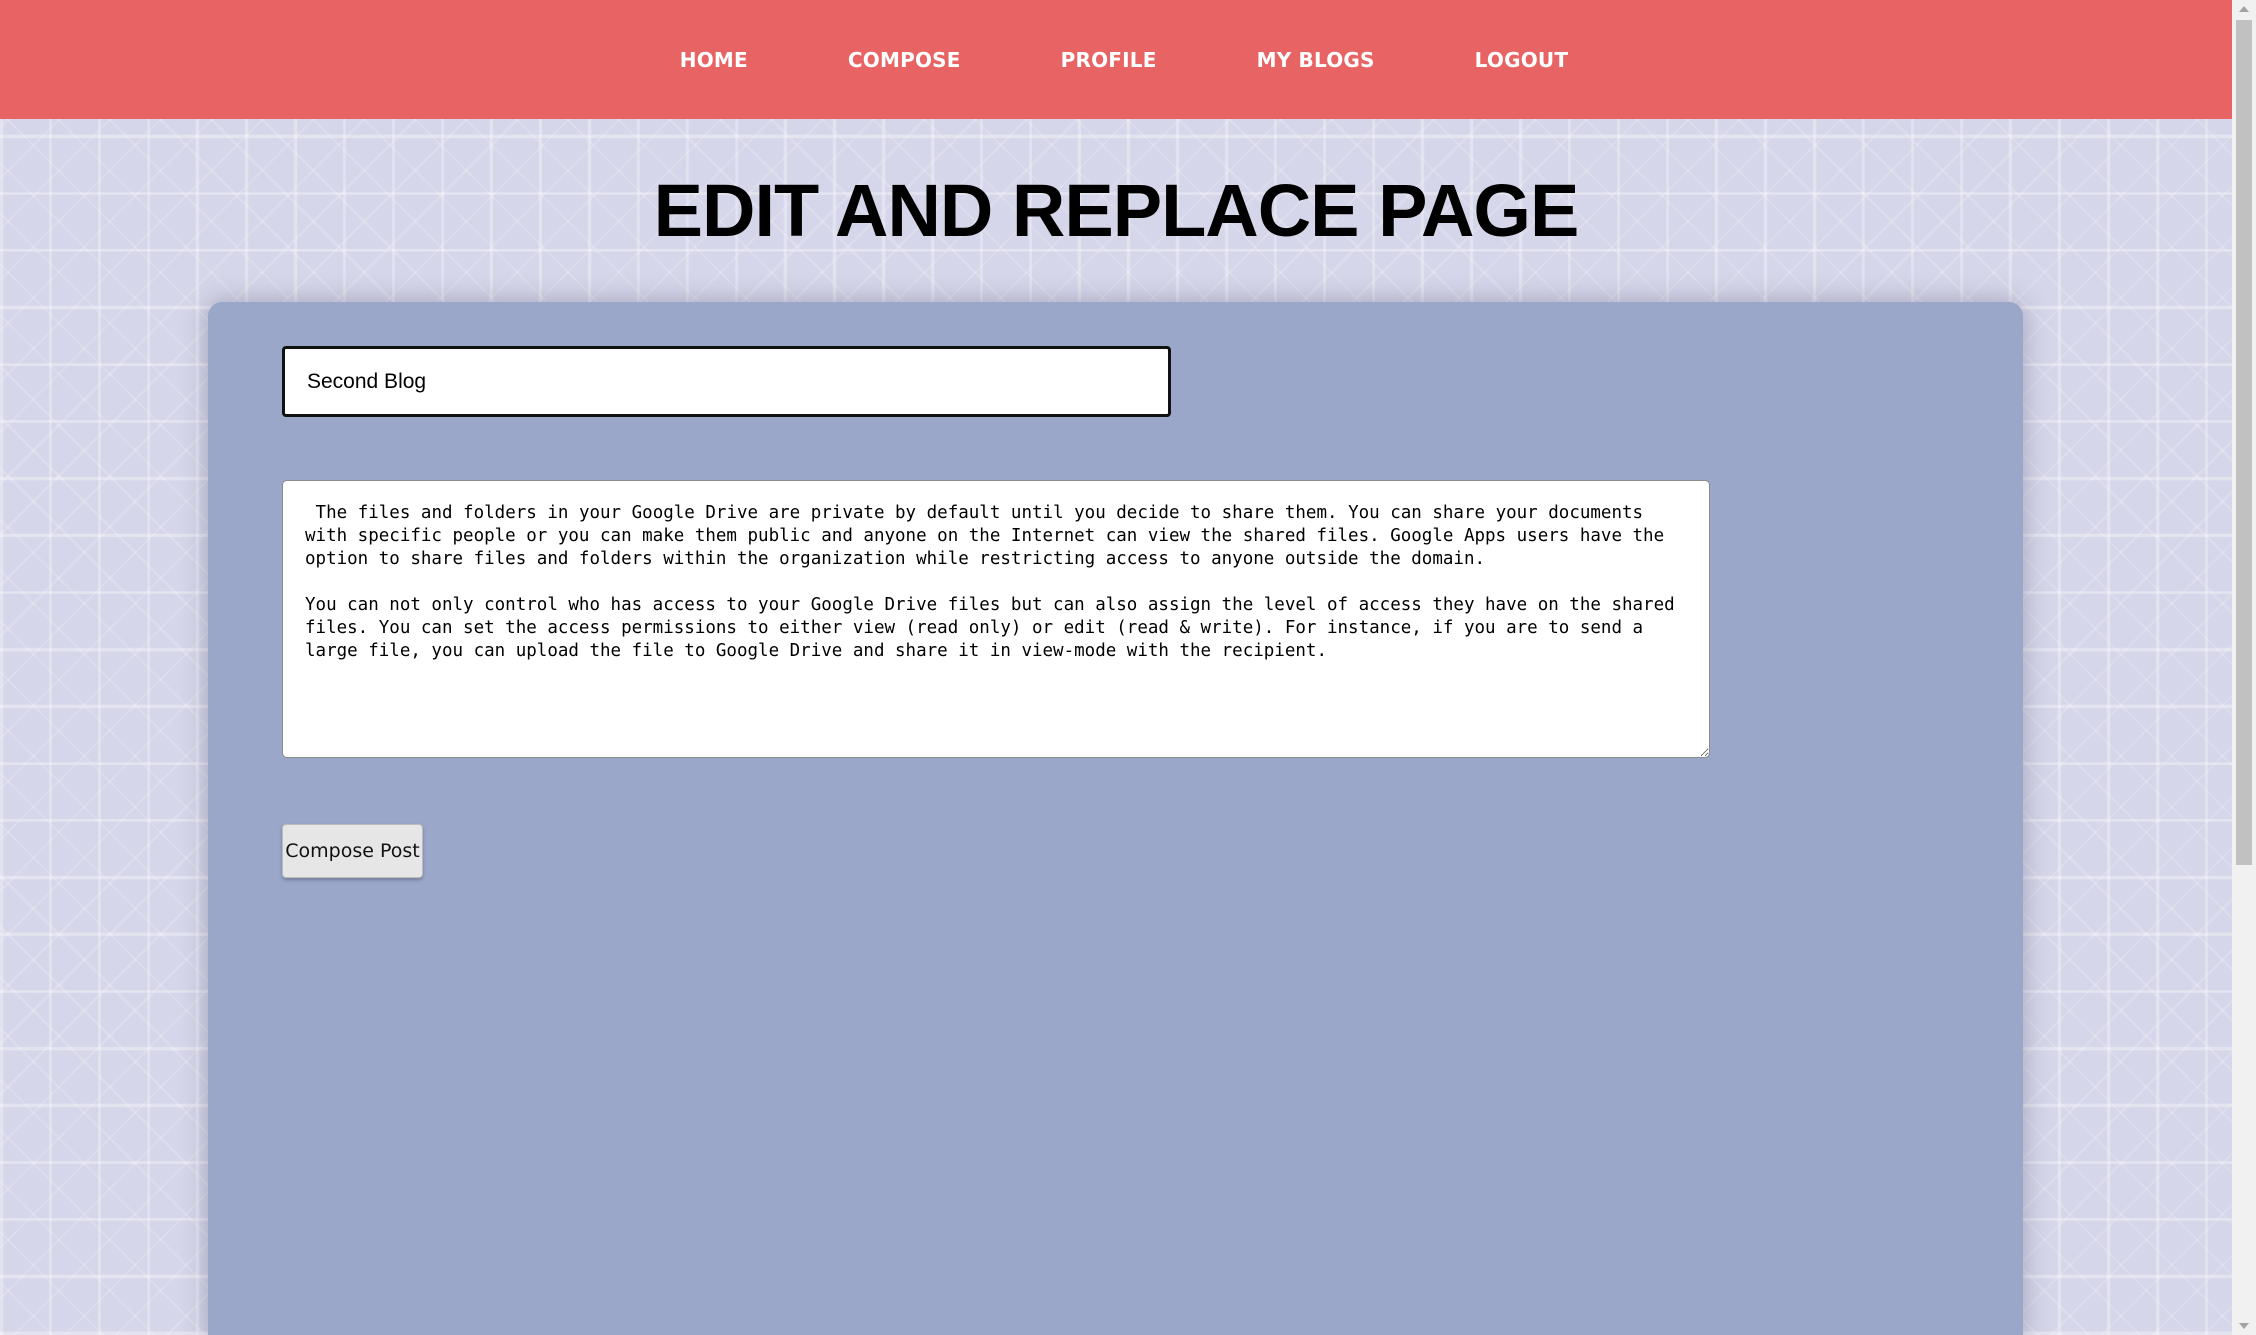  What do you see at coordinates (1316, 60) in the screenshot?
I see `nav-my-blogs-link: MY BLOGS` at bounding box center [1316, 60].